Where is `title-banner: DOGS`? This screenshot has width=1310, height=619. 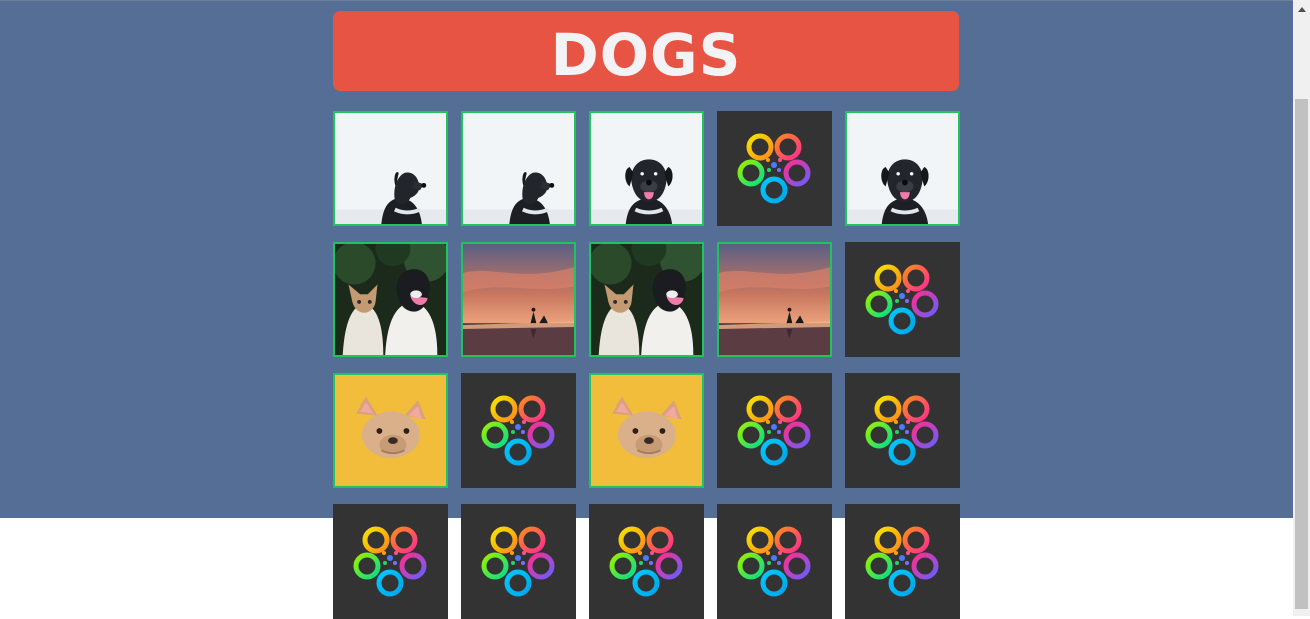
title-banner: DOGS is located at coordinates (646, 51).